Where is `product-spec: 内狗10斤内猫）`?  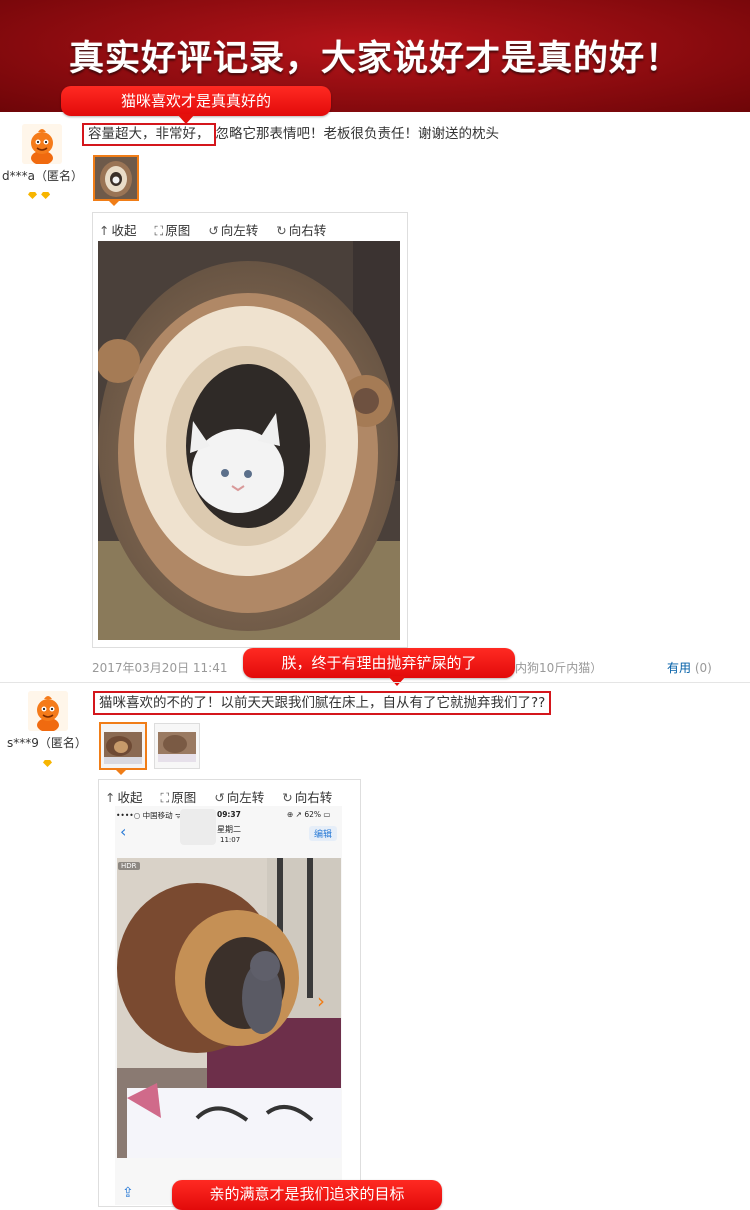 product-spec: 内狗10斤内猫） is located at coordinates (559, 668).